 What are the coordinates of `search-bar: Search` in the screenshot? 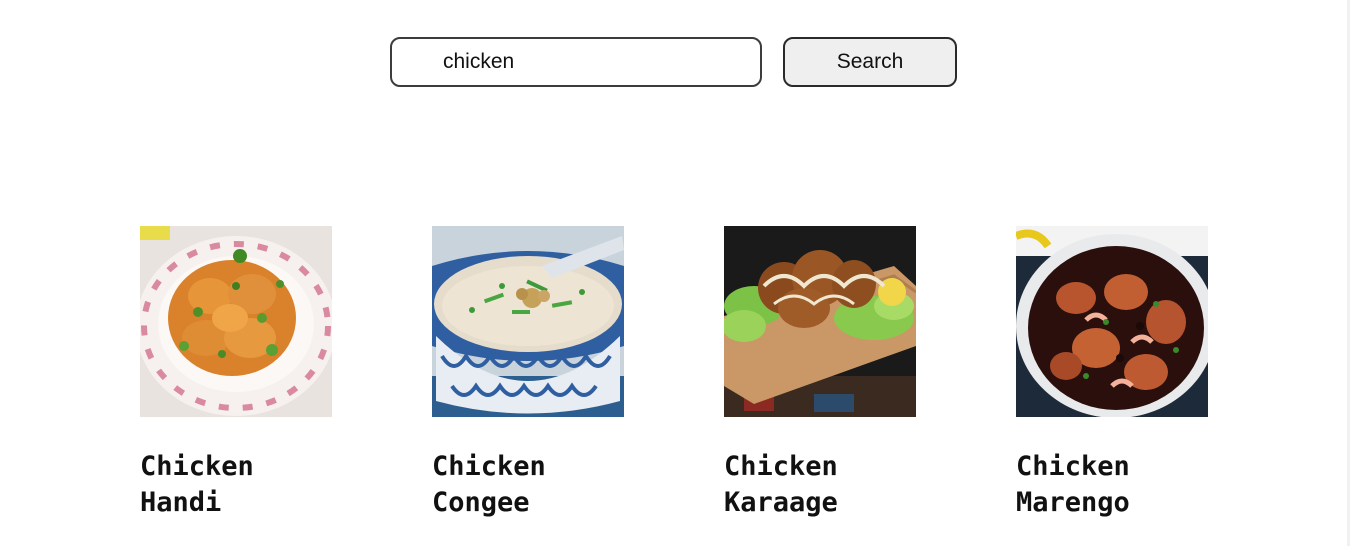 It's located at (673, 62).